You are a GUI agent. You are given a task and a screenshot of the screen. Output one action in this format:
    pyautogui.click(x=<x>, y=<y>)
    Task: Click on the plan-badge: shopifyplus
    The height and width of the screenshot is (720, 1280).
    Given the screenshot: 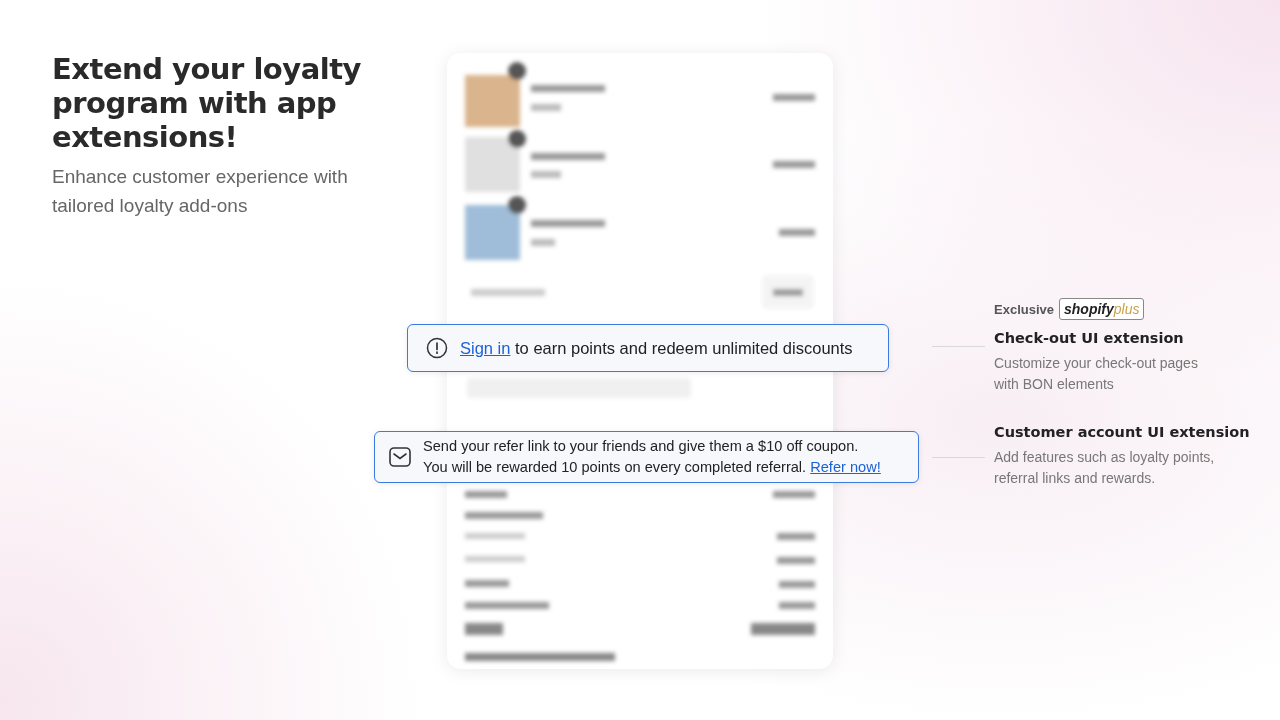 What is the action you would take?
    pyautogui.click(x=1102, y=309)
    